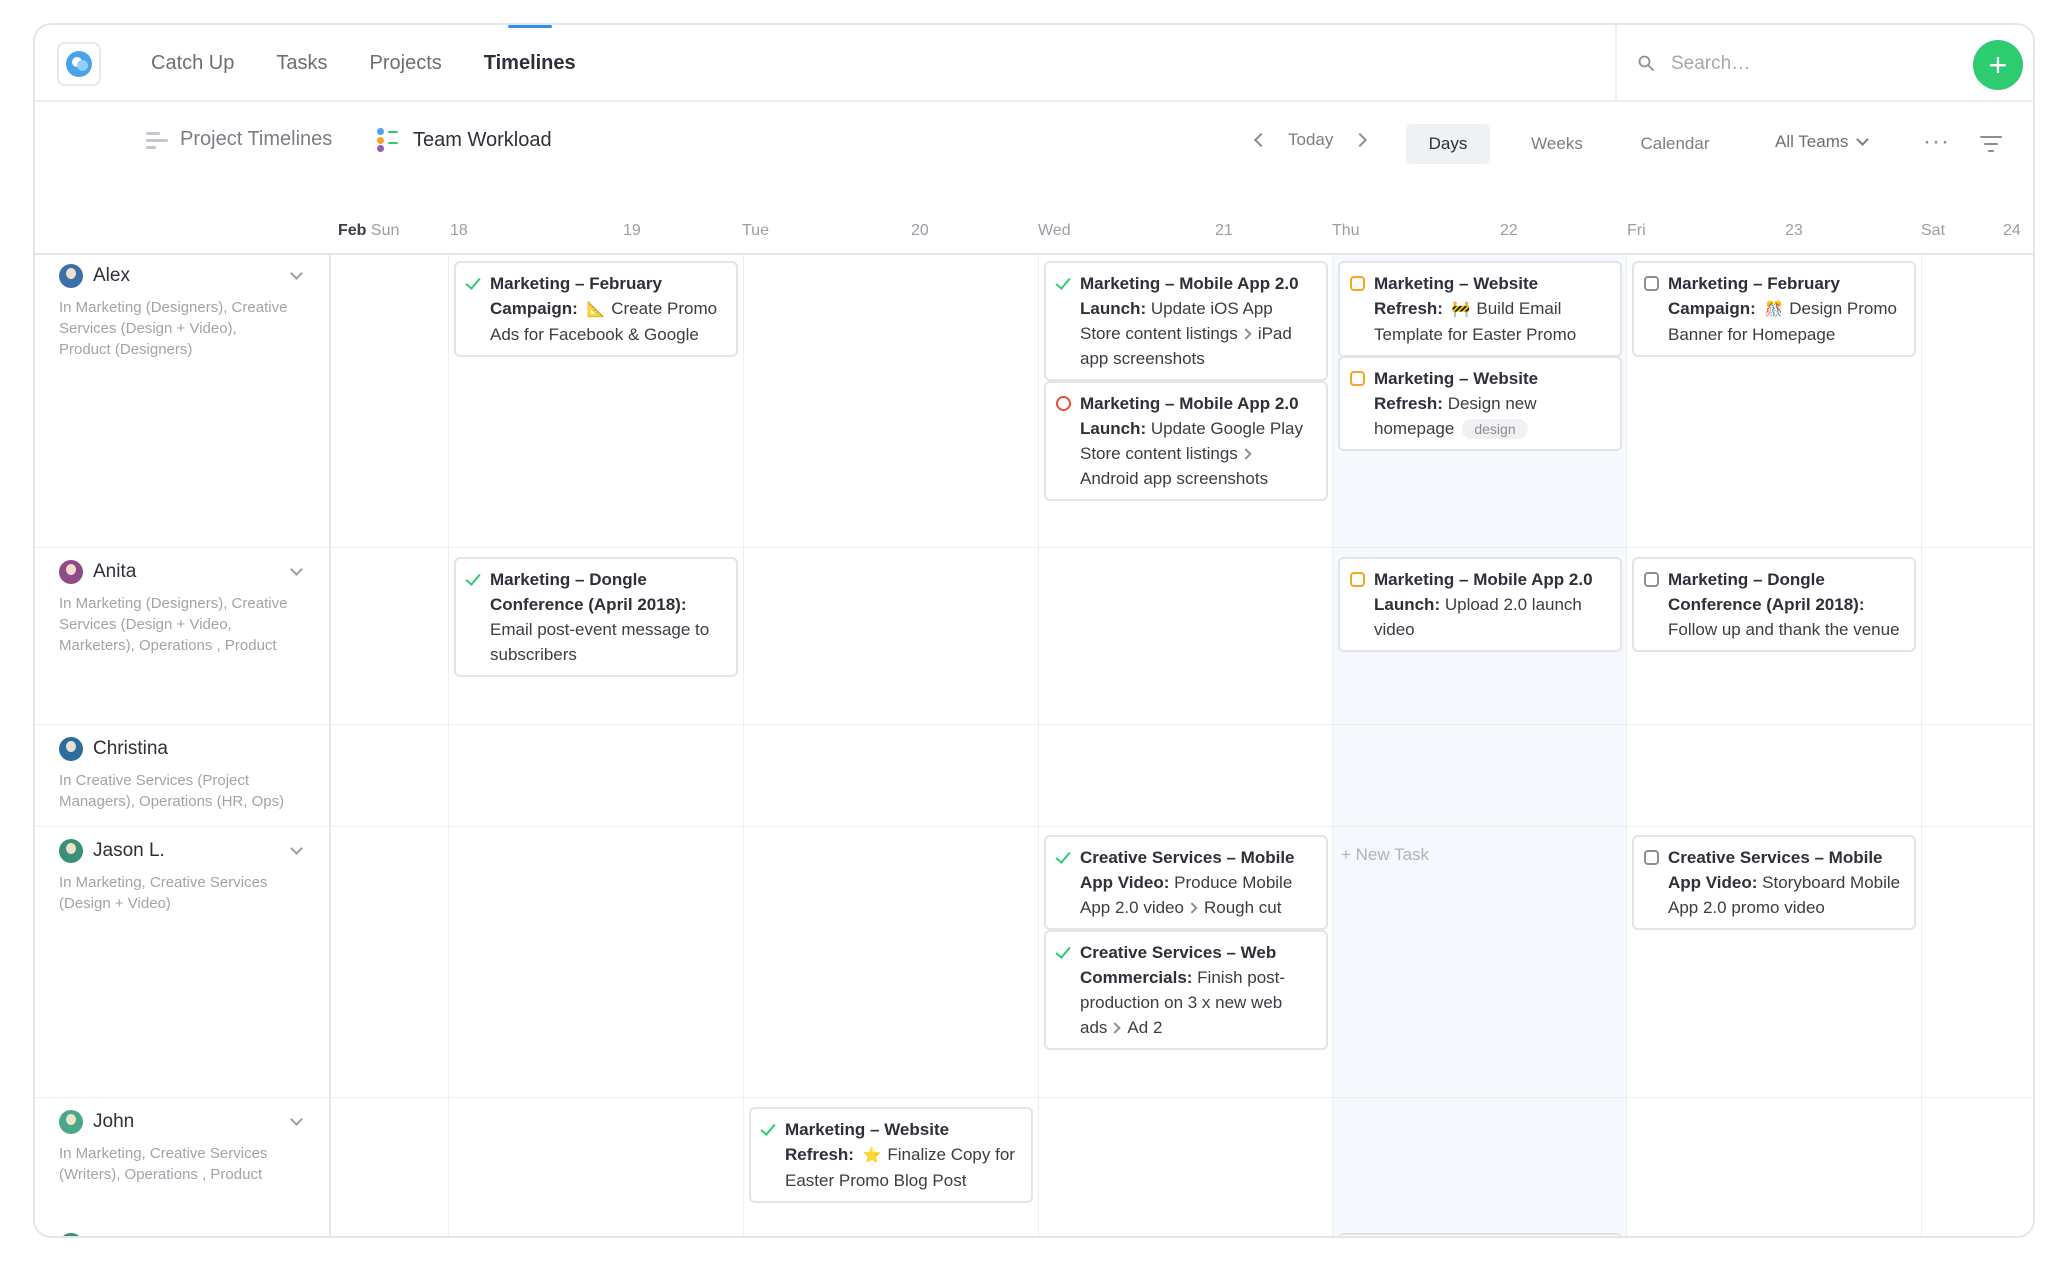 This screenshot has width=2066, height=1282. Describe the element at coordinates (459, 230) in the screenshot. I see `date-label: 18` at that location.